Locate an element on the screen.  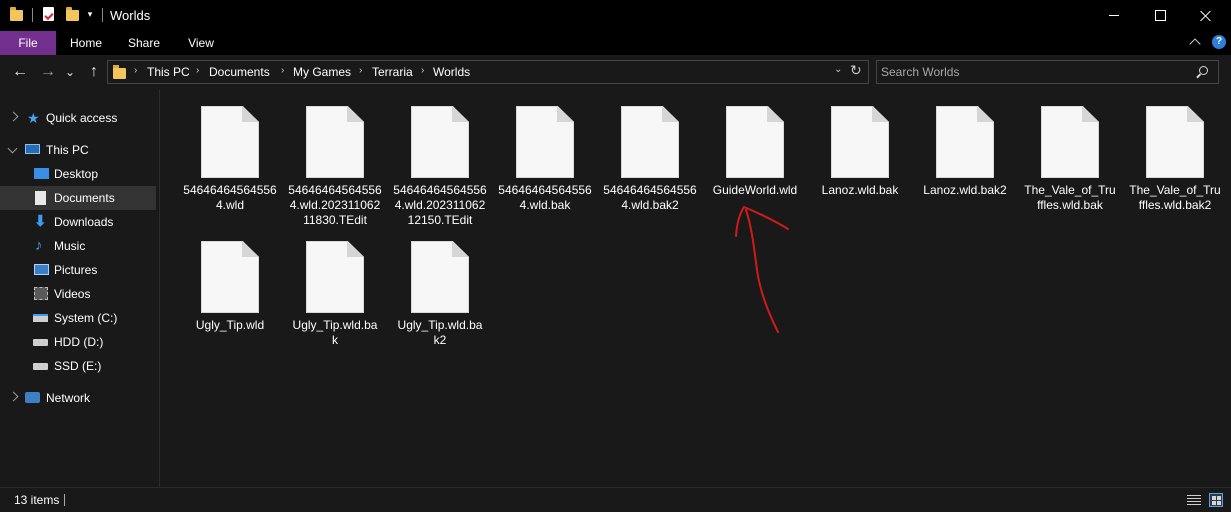
quick-access-toolbar-dropdown-icon: ▾ is located at coordinates (90, 14).